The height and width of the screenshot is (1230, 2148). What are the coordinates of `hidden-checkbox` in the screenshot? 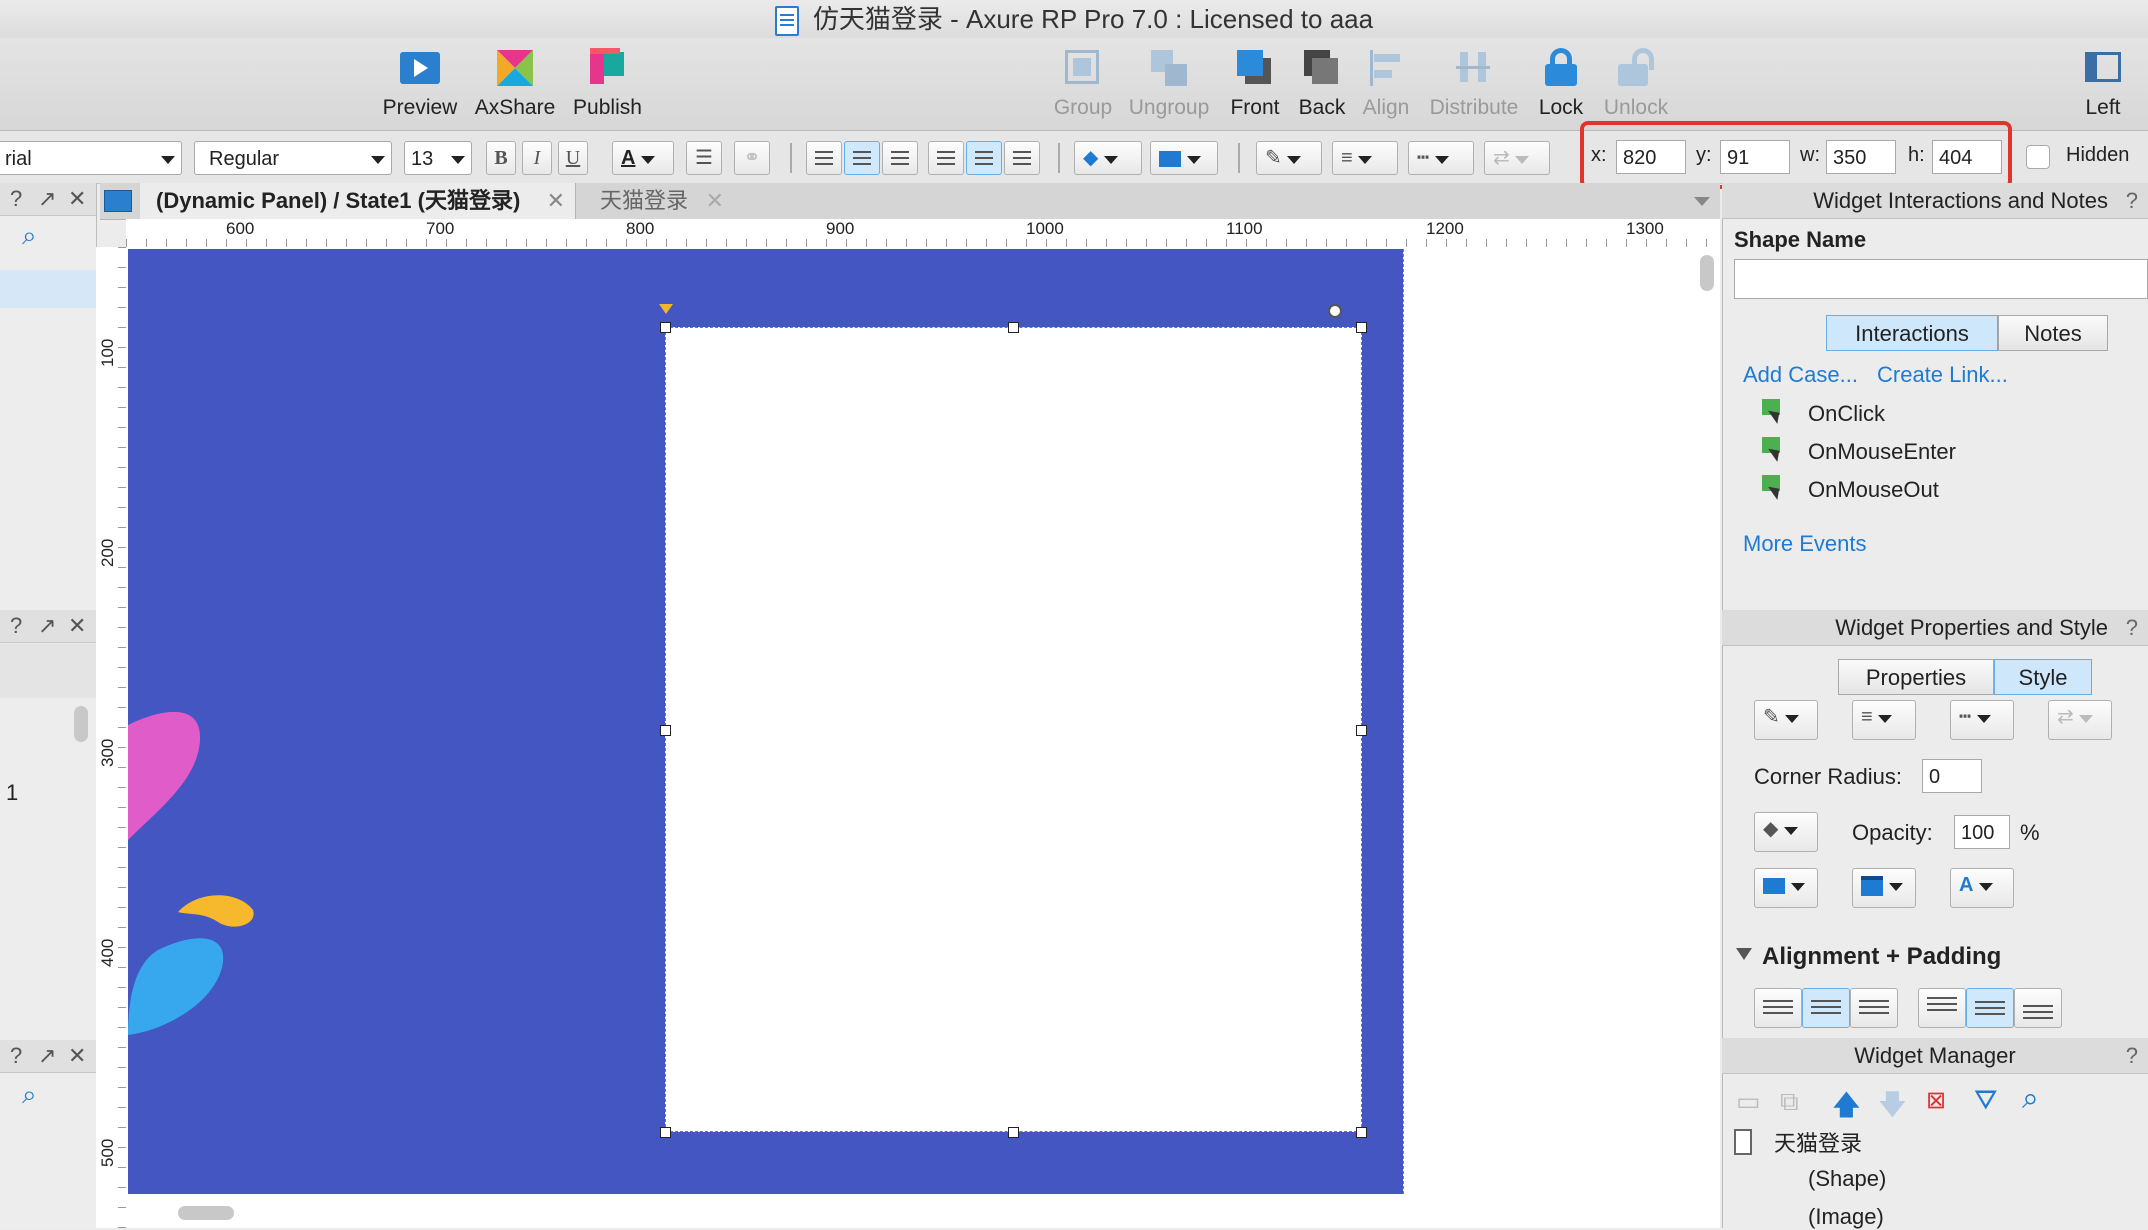 It's located at (2038, 157).